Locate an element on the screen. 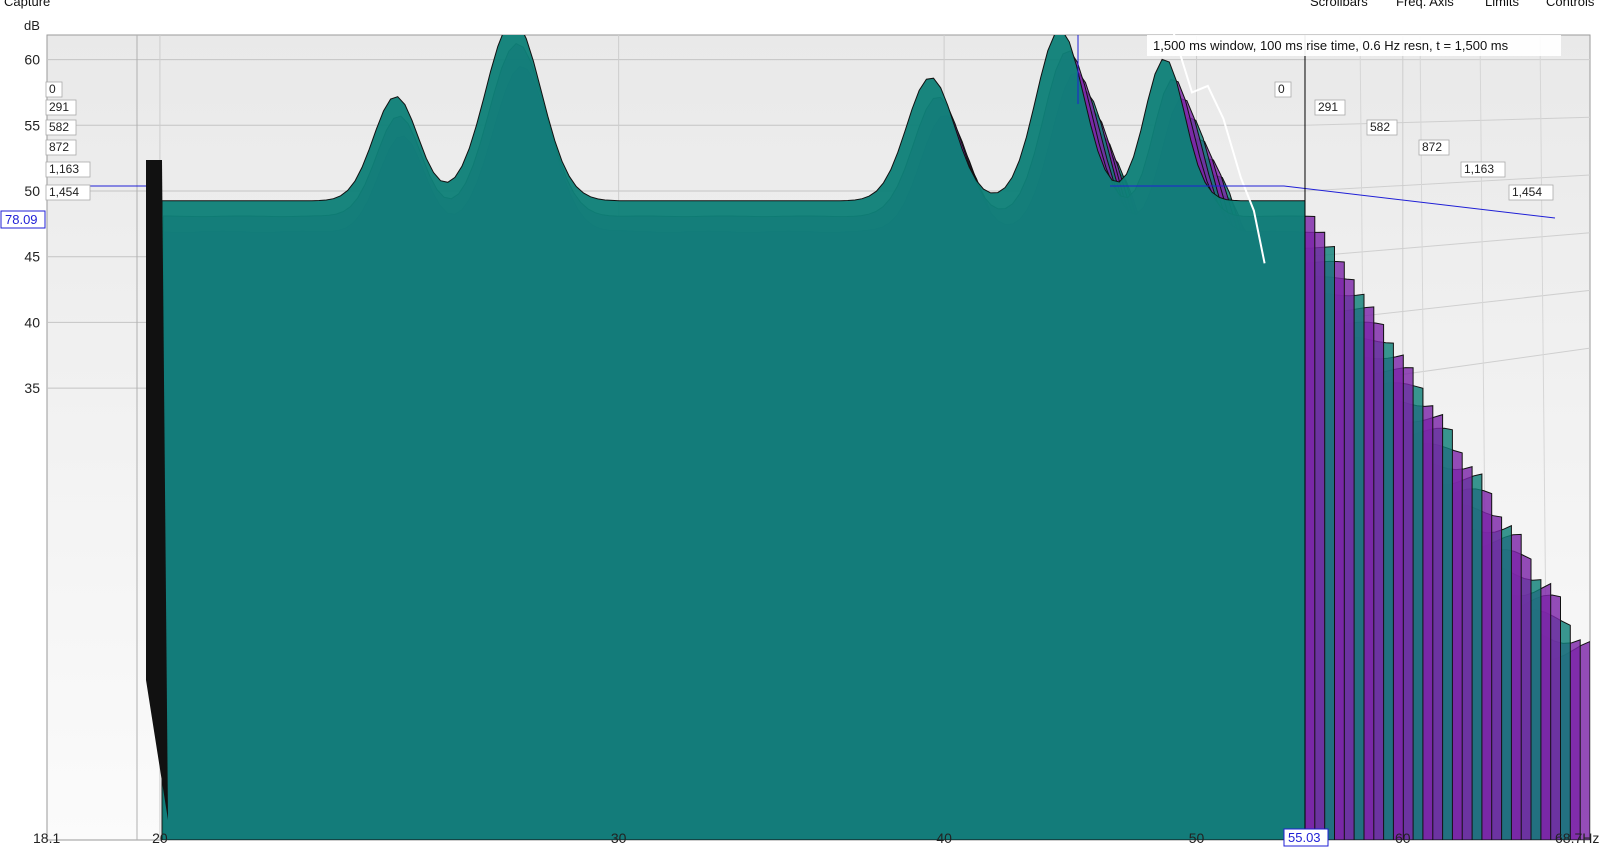 The height and width of the screenshot is (868, 1600). time-label-right: 1,454 is located at coordinates (1527, 192).